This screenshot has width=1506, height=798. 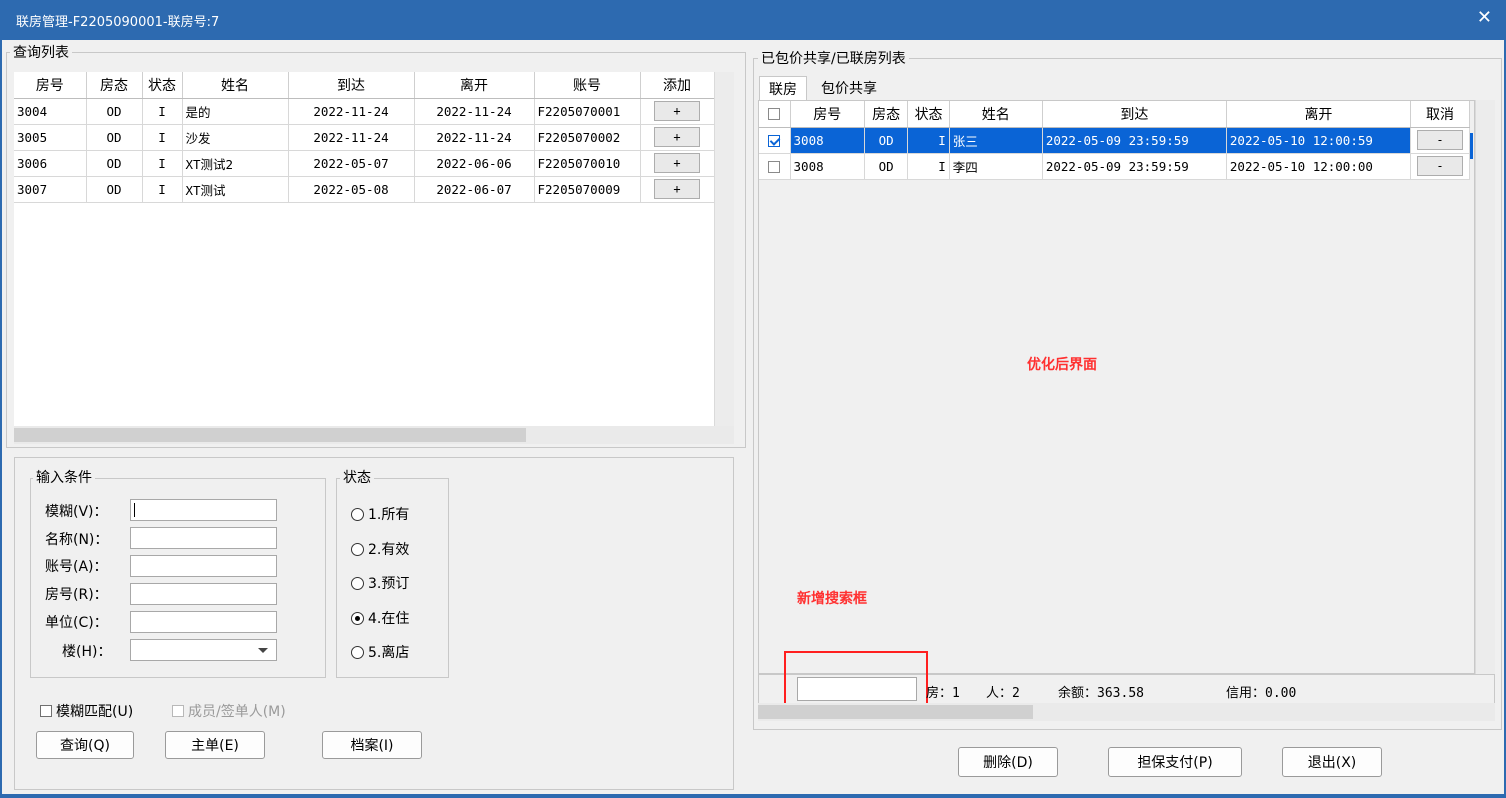 I want to click on delete-button: 删除(D), so click(x=1008, y=762).